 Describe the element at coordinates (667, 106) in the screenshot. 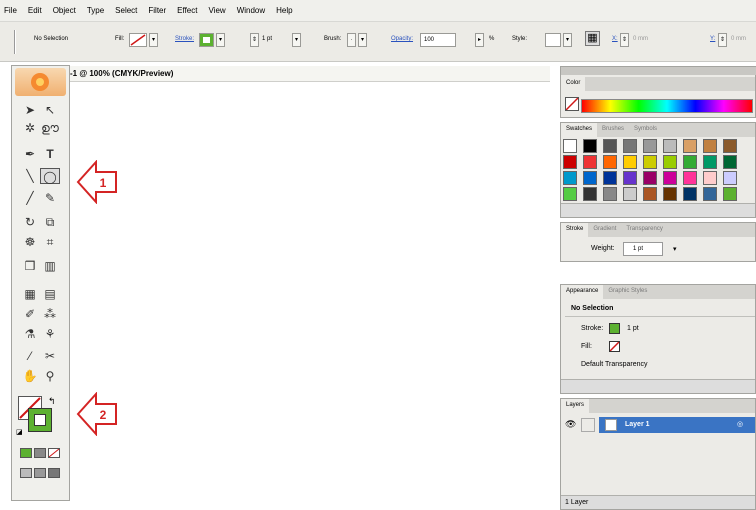

I see `color-spectrum-ramp` at that location.